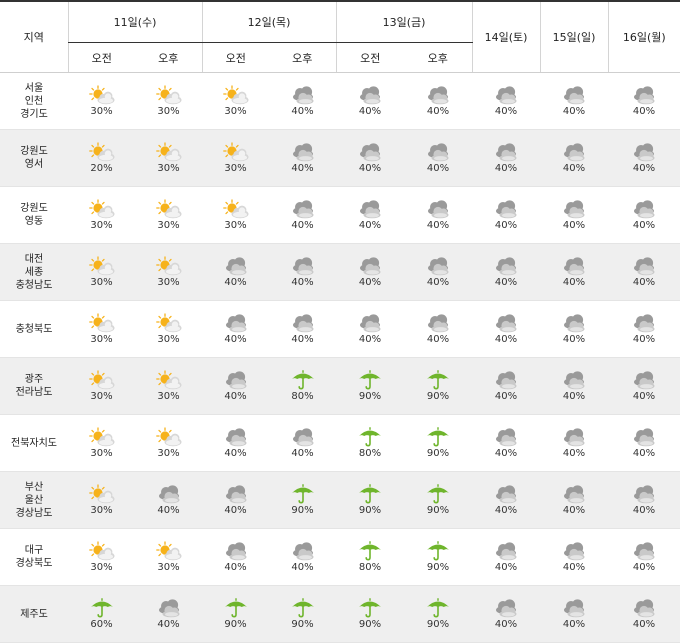 The image size is (680, 643). I want to click on region-name-line: 대구, so click(34, 550).